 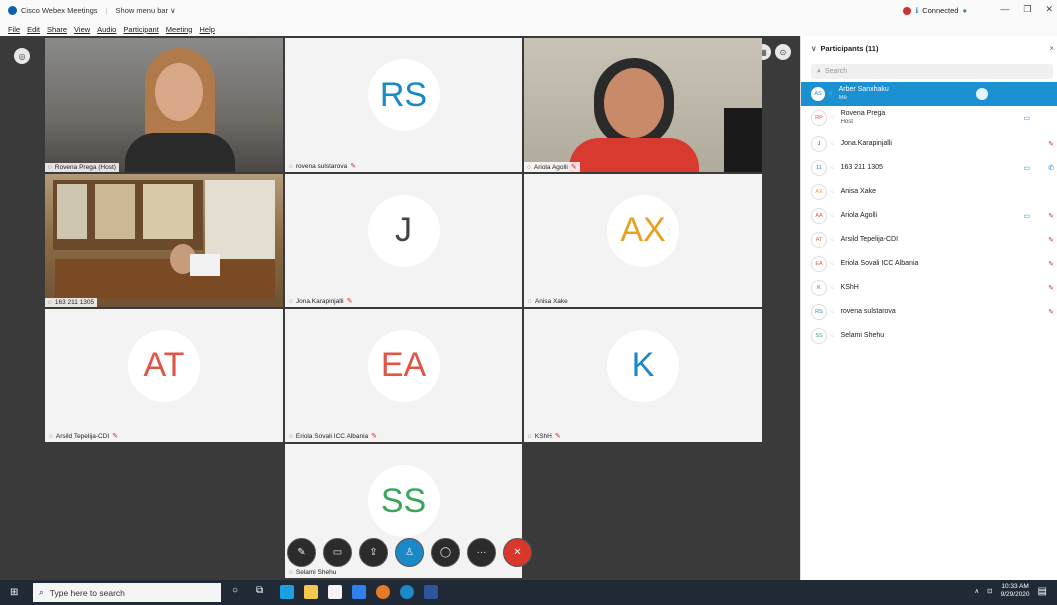 I want to click on participant-row: AX ◌ Anisa Xake, so click(x=929, y=192).